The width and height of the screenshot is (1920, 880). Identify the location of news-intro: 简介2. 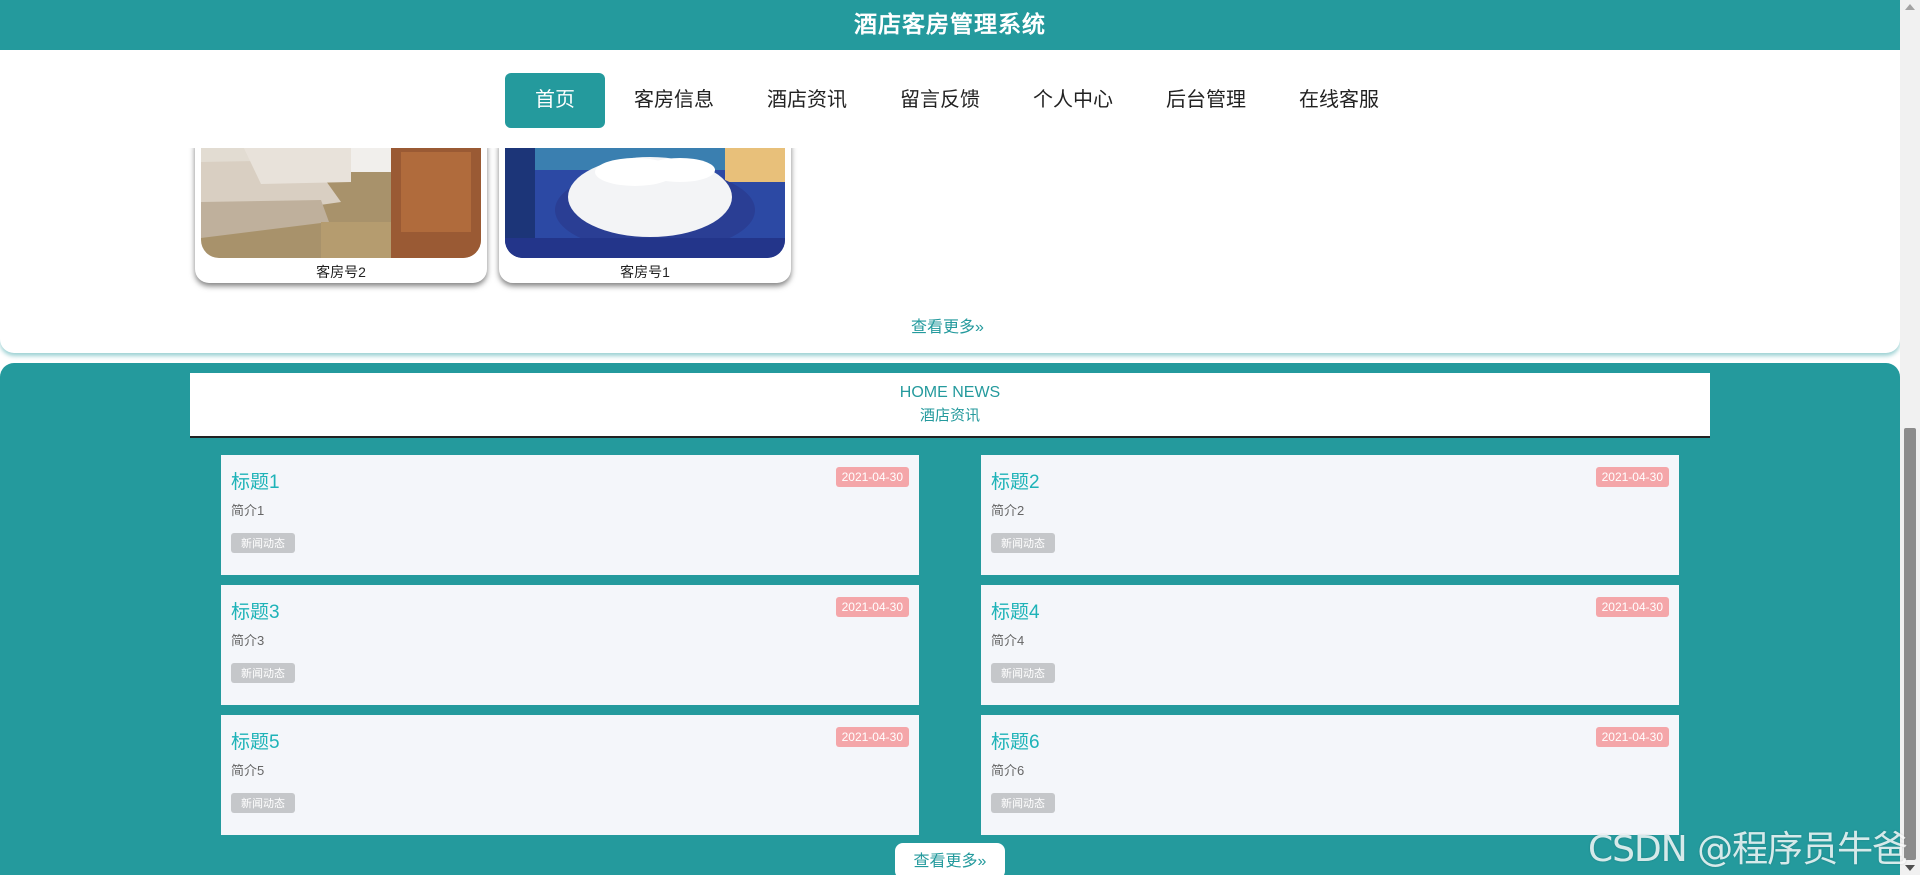
(1008, 510).